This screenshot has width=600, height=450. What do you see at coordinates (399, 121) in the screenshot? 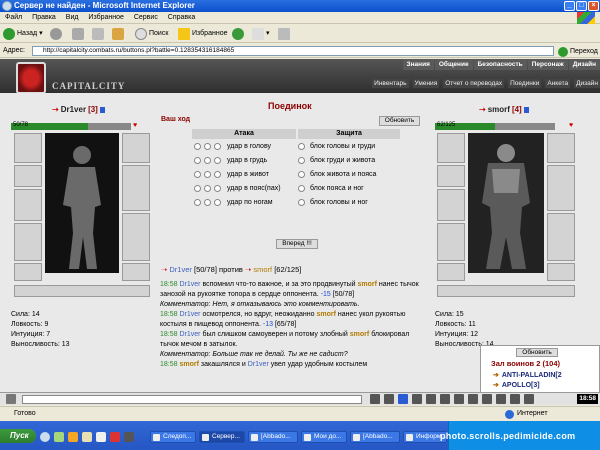
I see `refresh-button: Обновить` at bounding box center [399, 121].